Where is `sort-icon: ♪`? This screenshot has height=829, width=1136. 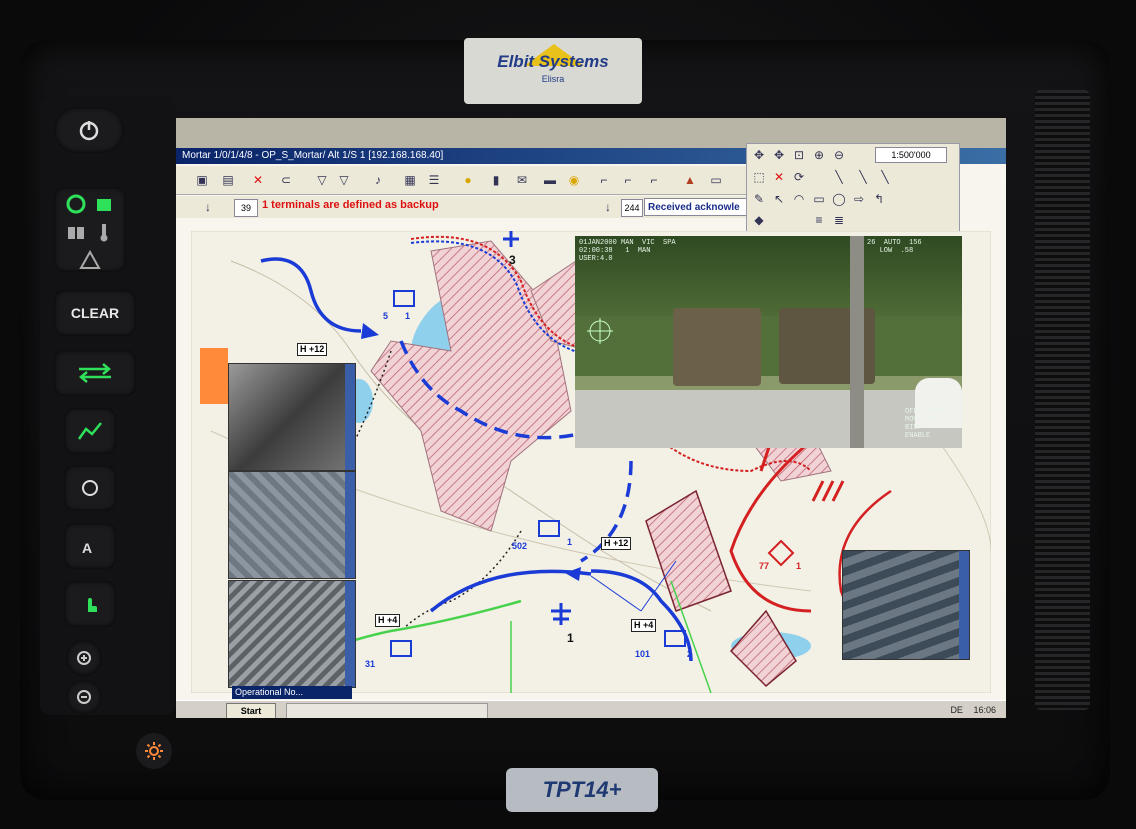 sort-icon: ♪ is located at coordinates (378, 180).